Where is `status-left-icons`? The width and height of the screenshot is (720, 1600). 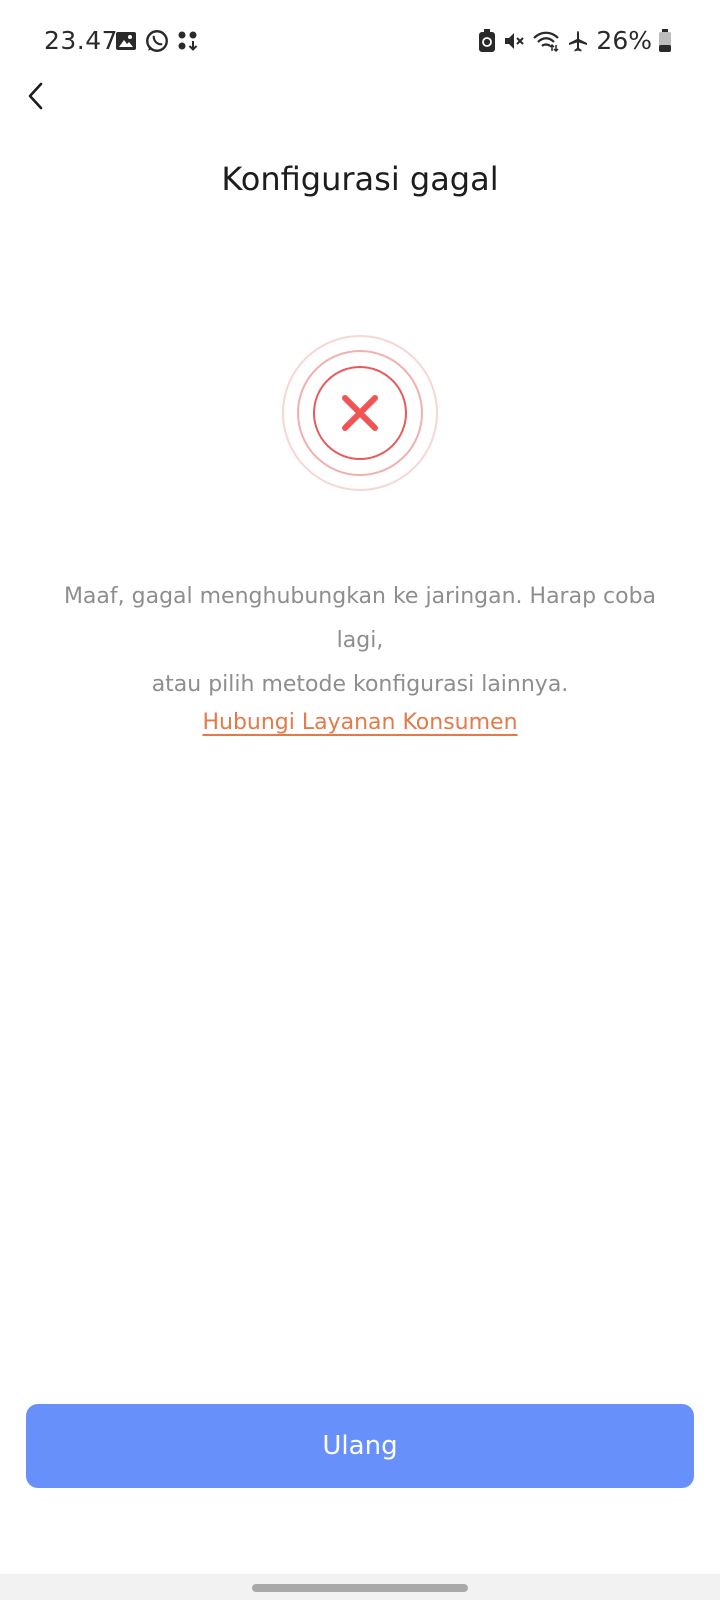 status-left-icons is located at coordinates (157, 41).